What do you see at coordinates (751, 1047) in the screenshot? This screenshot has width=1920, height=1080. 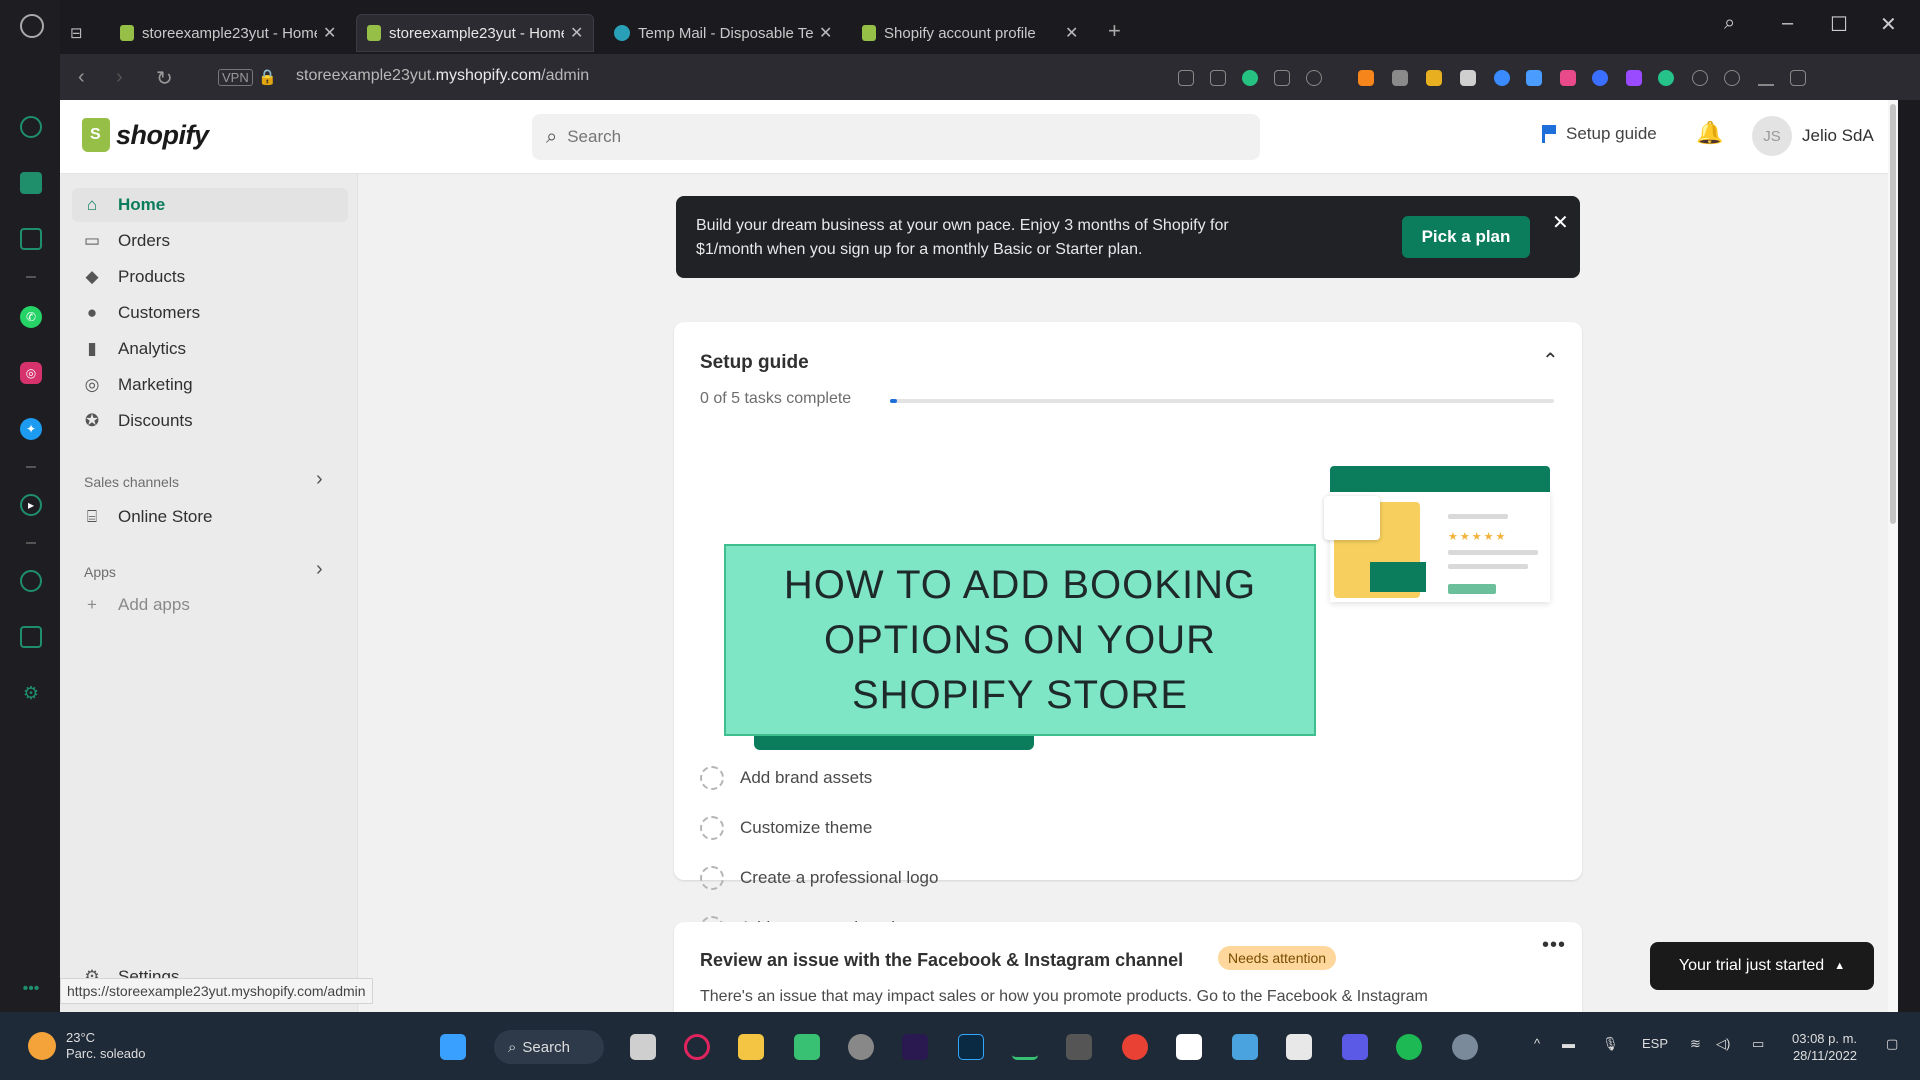 I see `file-explorer-icon` at bounding box center [751, 1047].